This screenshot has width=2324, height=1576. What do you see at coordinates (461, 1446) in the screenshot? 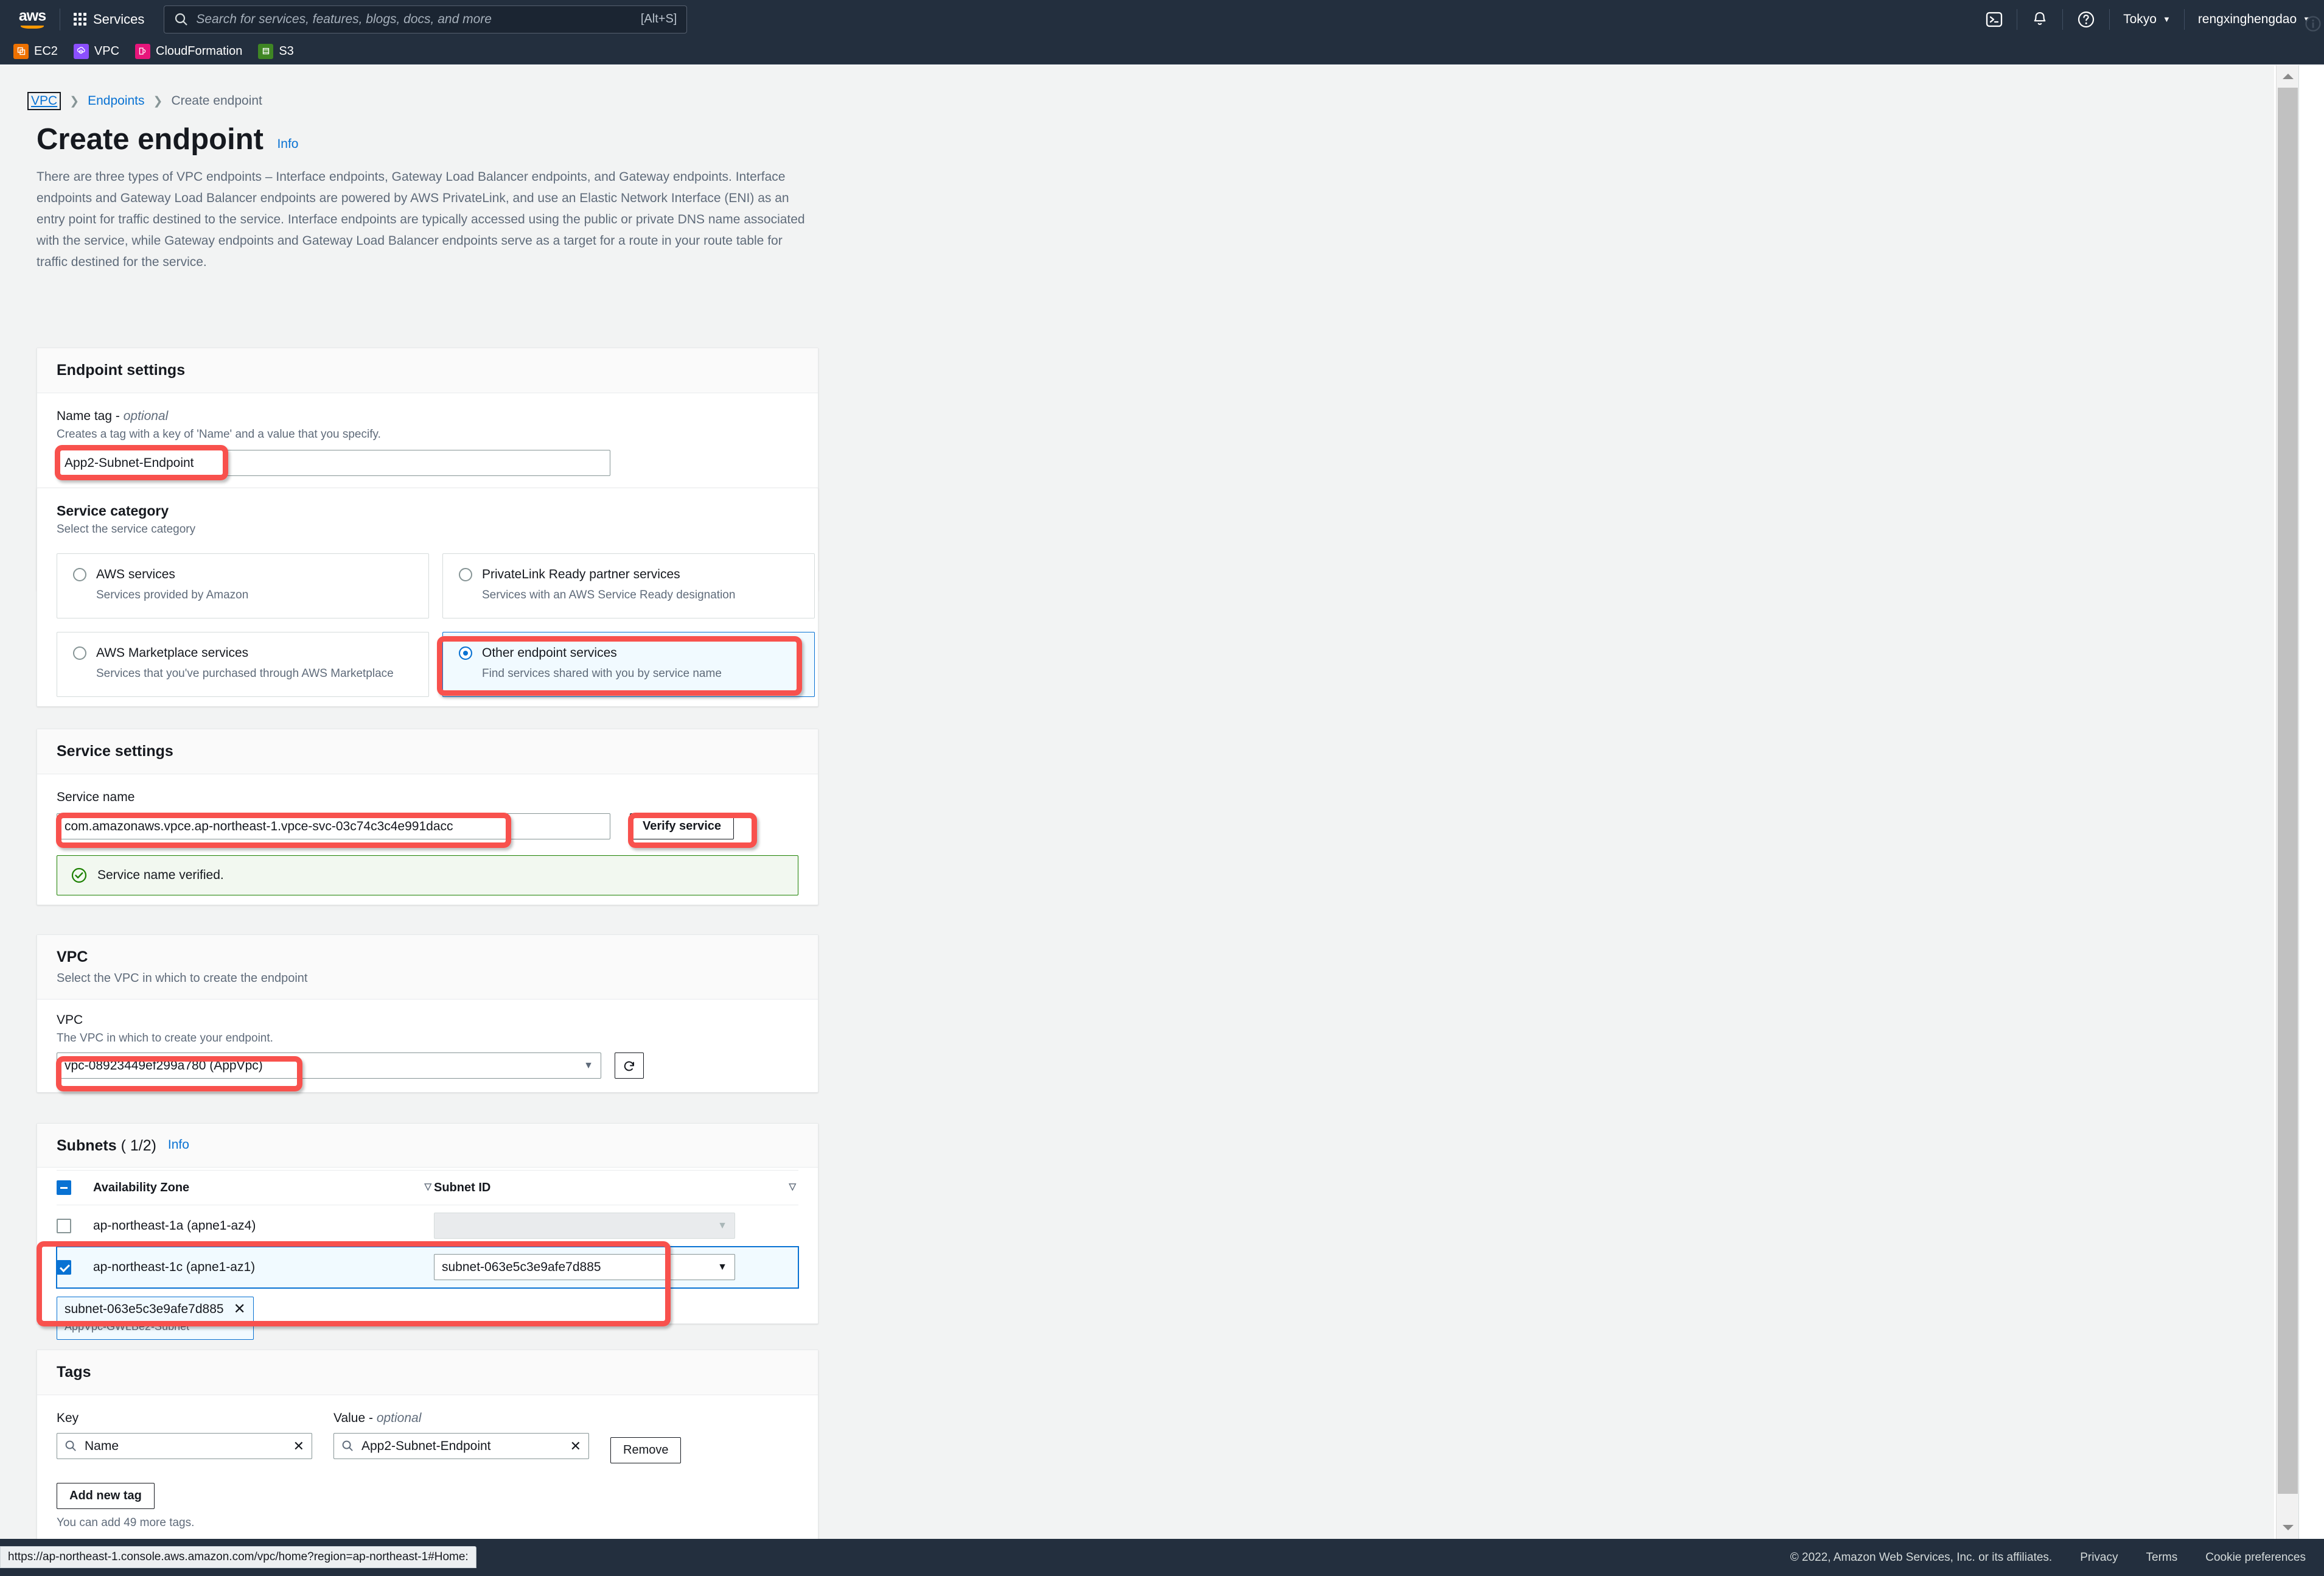
I see `tag-value-input: App2-Subnet-Endpoint ✕` at bounding box center [461, 1446].